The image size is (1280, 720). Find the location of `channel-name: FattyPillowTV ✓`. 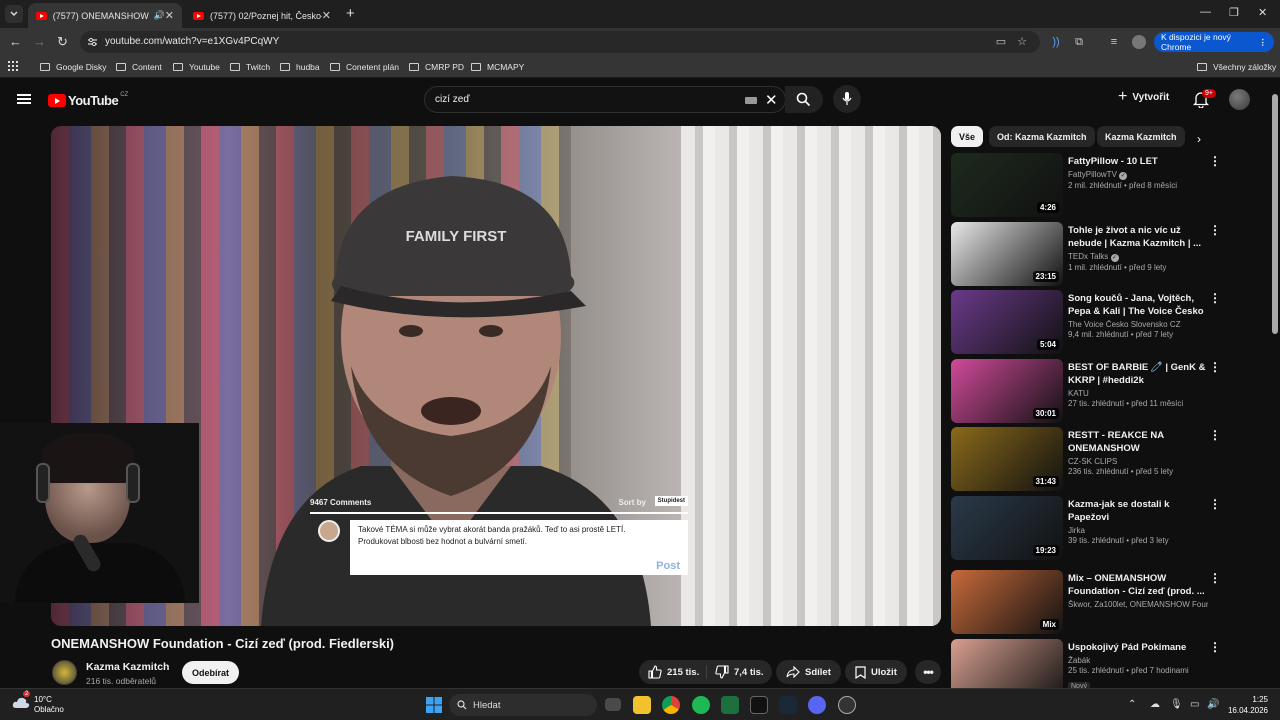

channel-name: FattyPillowTV ✓ is located at coordinates (1138, 175).